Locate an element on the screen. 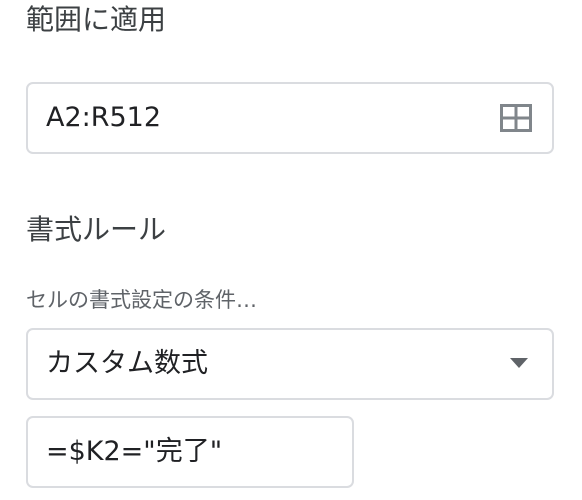  custom-formula-input: =$K2="完了" is located at coordinates (190, 452).